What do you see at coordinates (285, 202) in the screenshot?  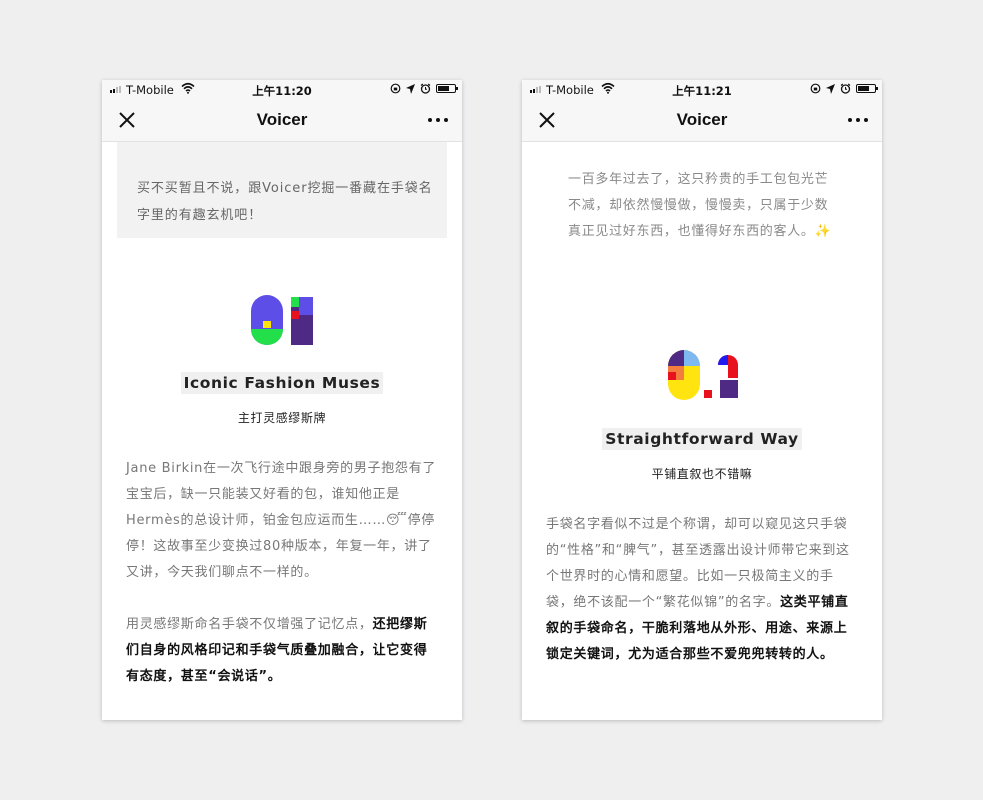 I see `intro-text: 买不买暂且不说，跟Voicer挖掘一番藏在手袋名字里的有趣玄机吧！` at bounding box center [285, 202].